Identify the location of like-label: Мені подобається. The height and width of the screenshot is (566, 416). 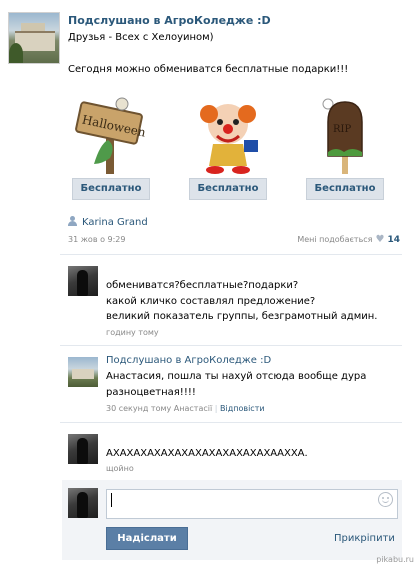
(335, 239).